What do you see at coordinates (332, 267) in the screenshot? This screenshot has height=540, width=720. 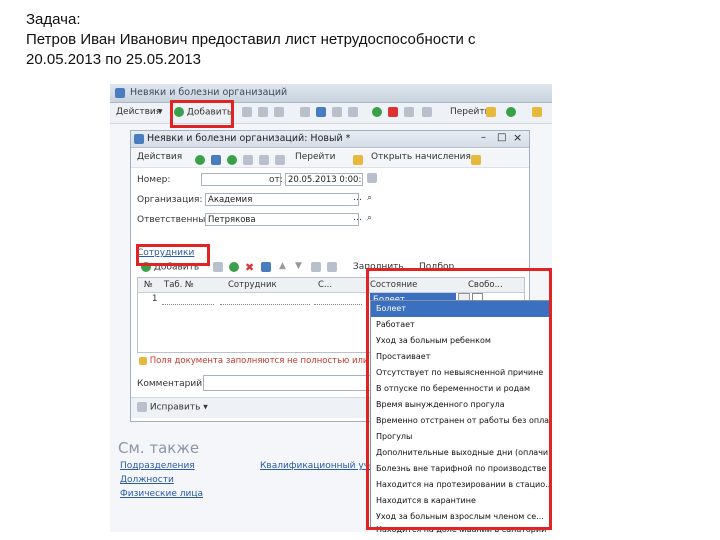 I see `sort-desc-icon` at bounding box center [332, 267].